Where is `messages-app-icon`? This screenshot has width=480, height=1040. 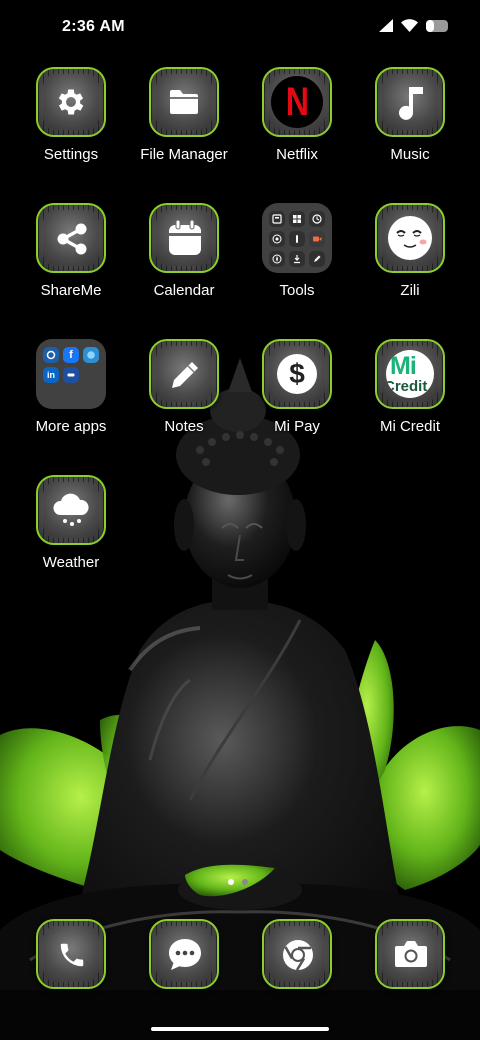
messages-app-icon is located at coordinates (184, 954).